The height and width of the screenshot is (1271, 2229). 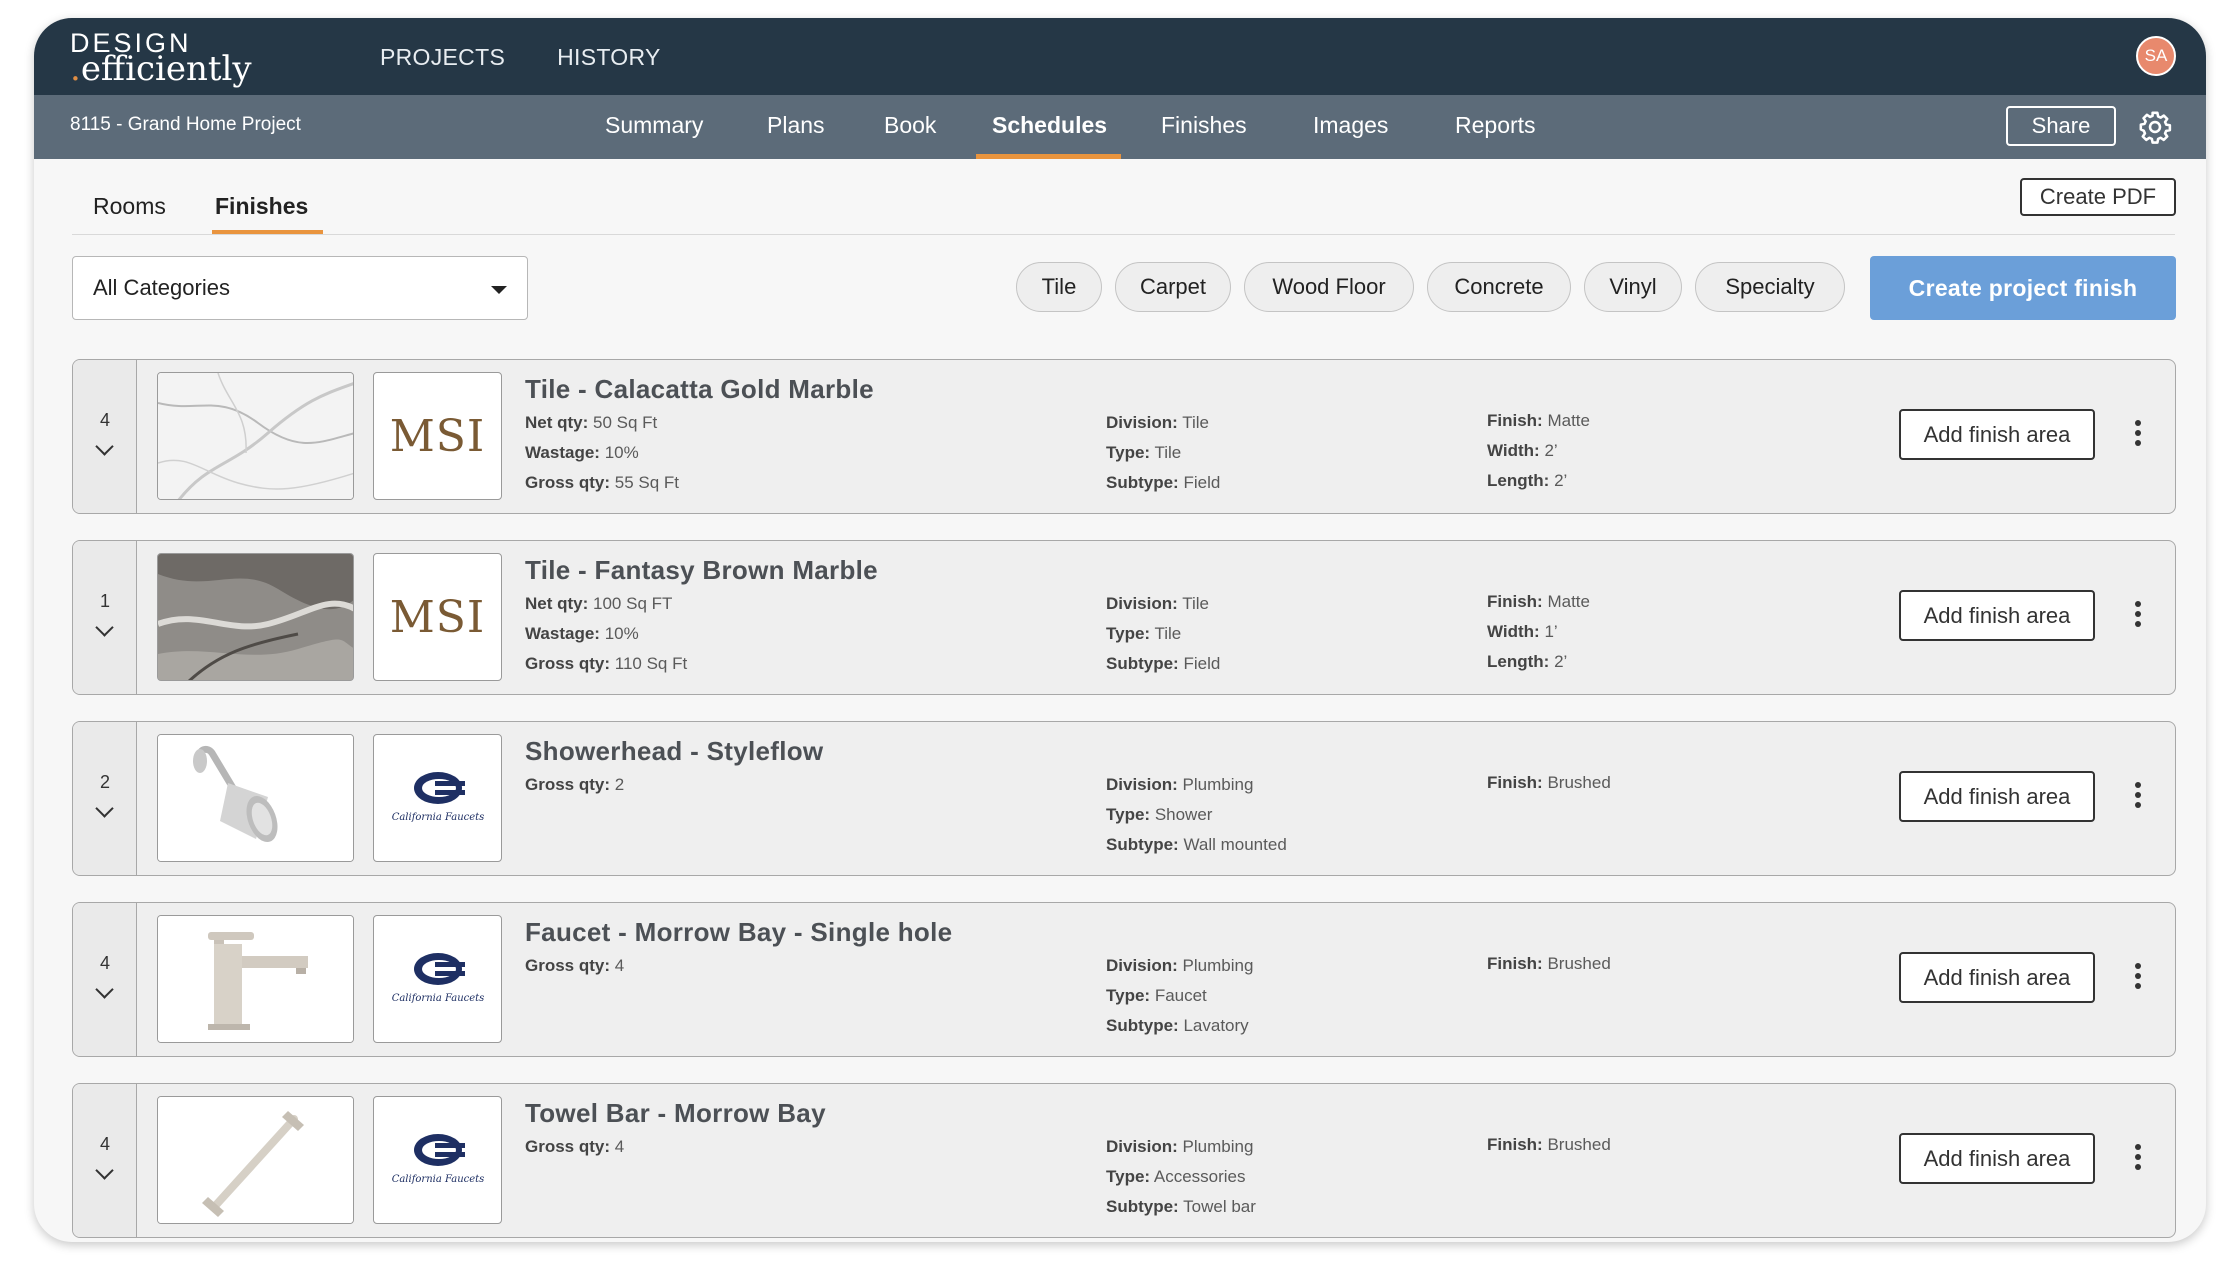 What do you see at coordinates (300, 288) in the screenshot?
I see `category-select: All Categories` at bounding box center [300, 288].